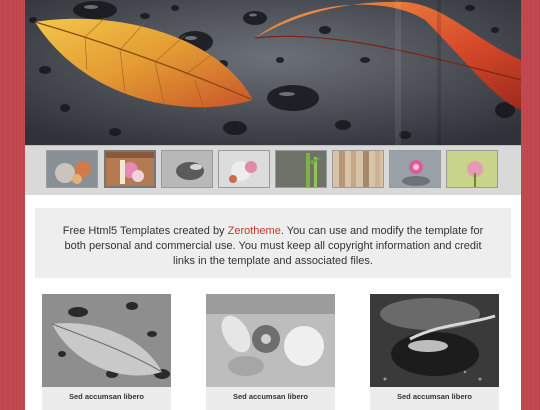 The image size is (540, 410). What do you see at coordinates (145, 231) in the screenshot?
I see `notice-text-before: Free Html5 Templates created by` at bounding box center [145, 231].